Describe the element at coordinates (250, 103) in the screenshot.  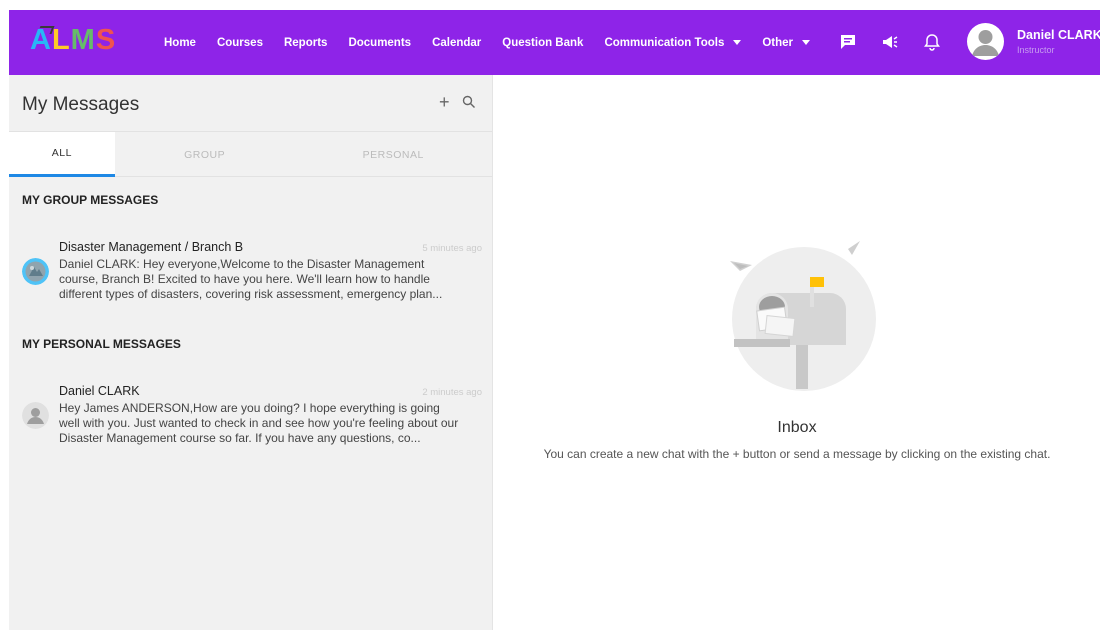
I see `messages-header: My Messages +` at that location.